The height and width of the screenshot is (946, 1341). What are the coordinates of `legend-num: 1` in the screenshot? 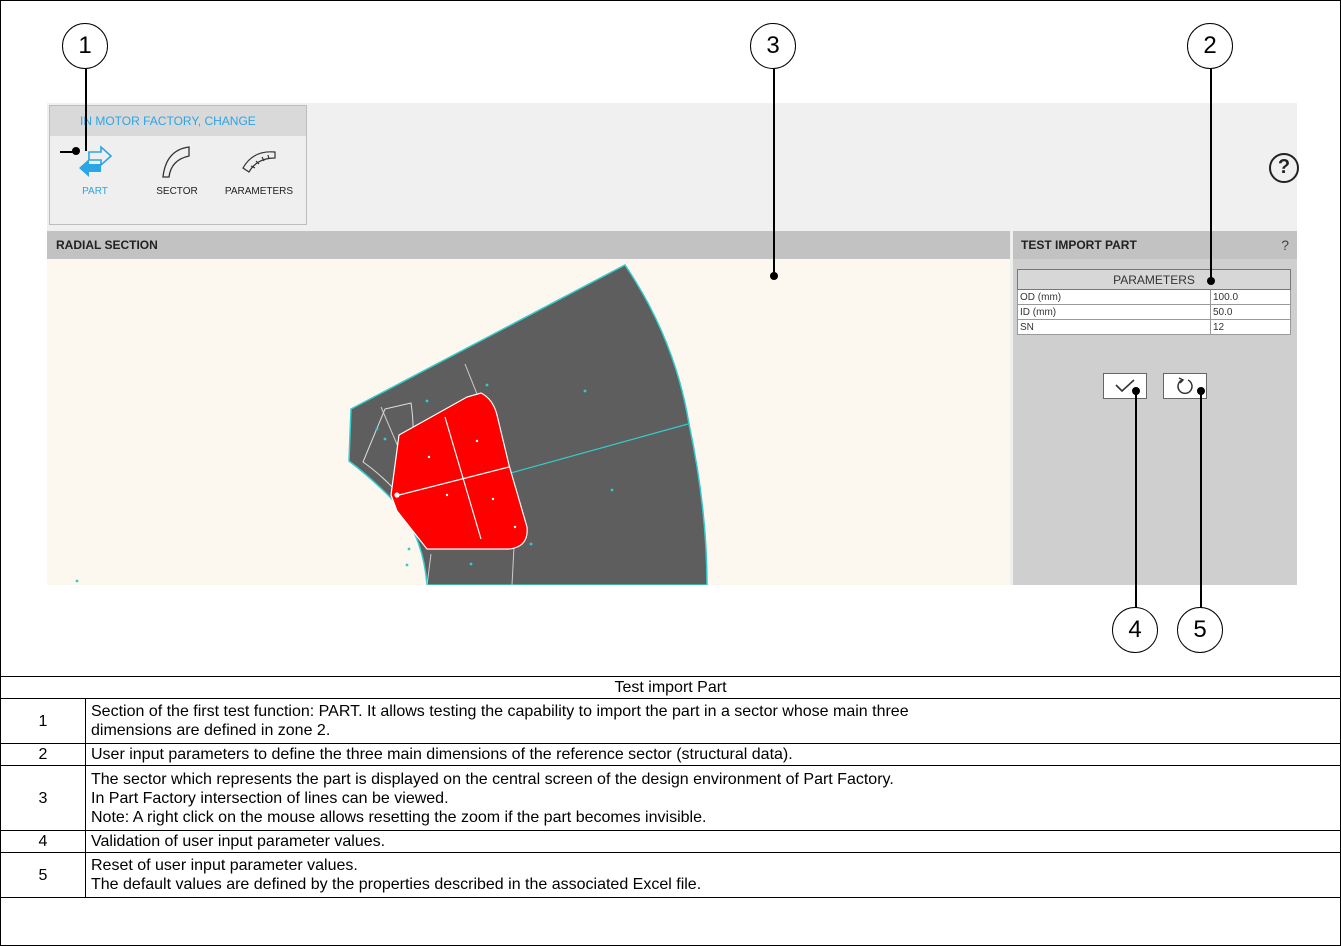 It's located at (43, 721).